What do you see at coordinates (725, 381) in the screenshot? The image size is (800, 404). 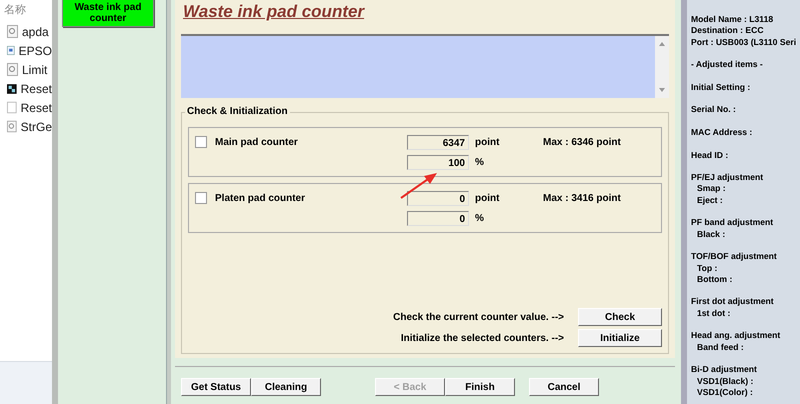 I see `info-text: VSD1(Black) :` at bounding box center [725, 381].